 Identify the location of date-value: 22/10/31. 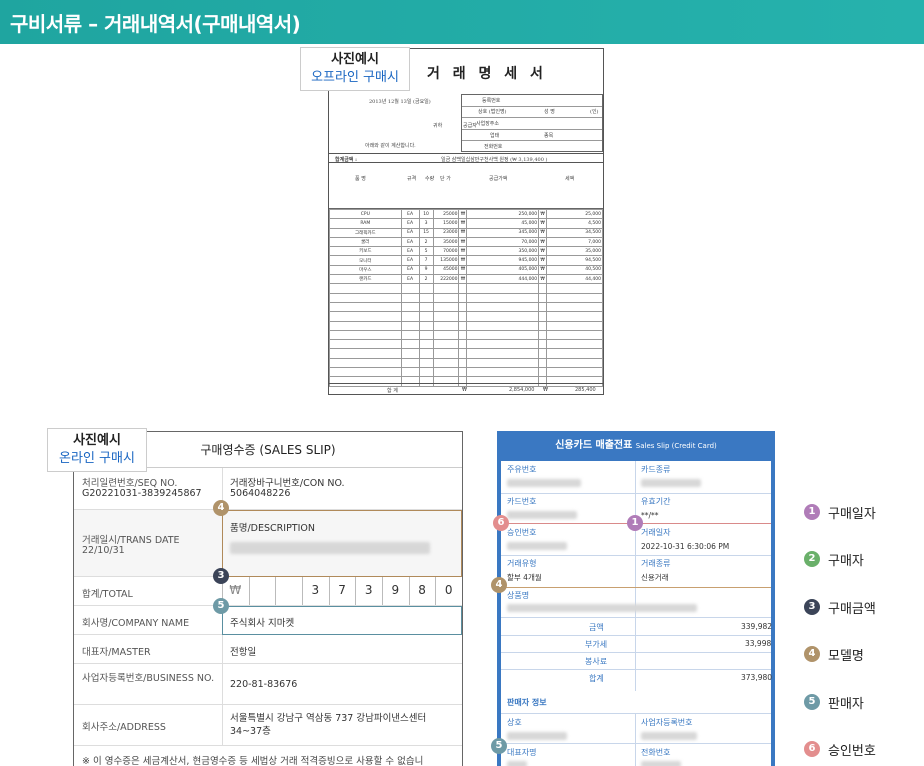
(103, 550).